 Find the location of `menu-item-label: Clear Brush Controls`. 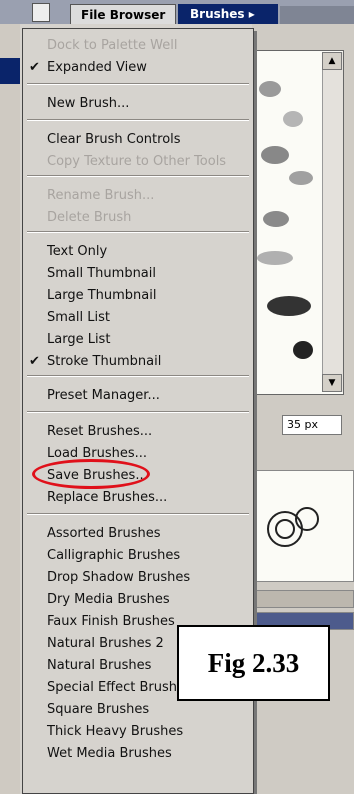

menu-item-label: Clear Brush Controls is located at coordinates (114, 139).